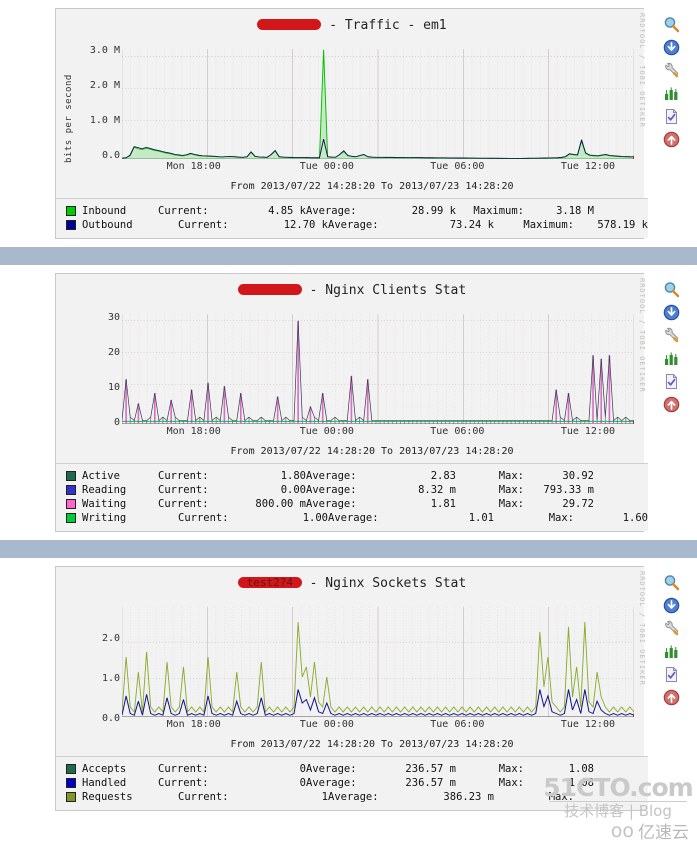 This screenshot has width=697, height=847. Describe the element at coordinates (663, 833) in the screenshot. I see `watermark-yisuyun-text: 亿速云` at that location.